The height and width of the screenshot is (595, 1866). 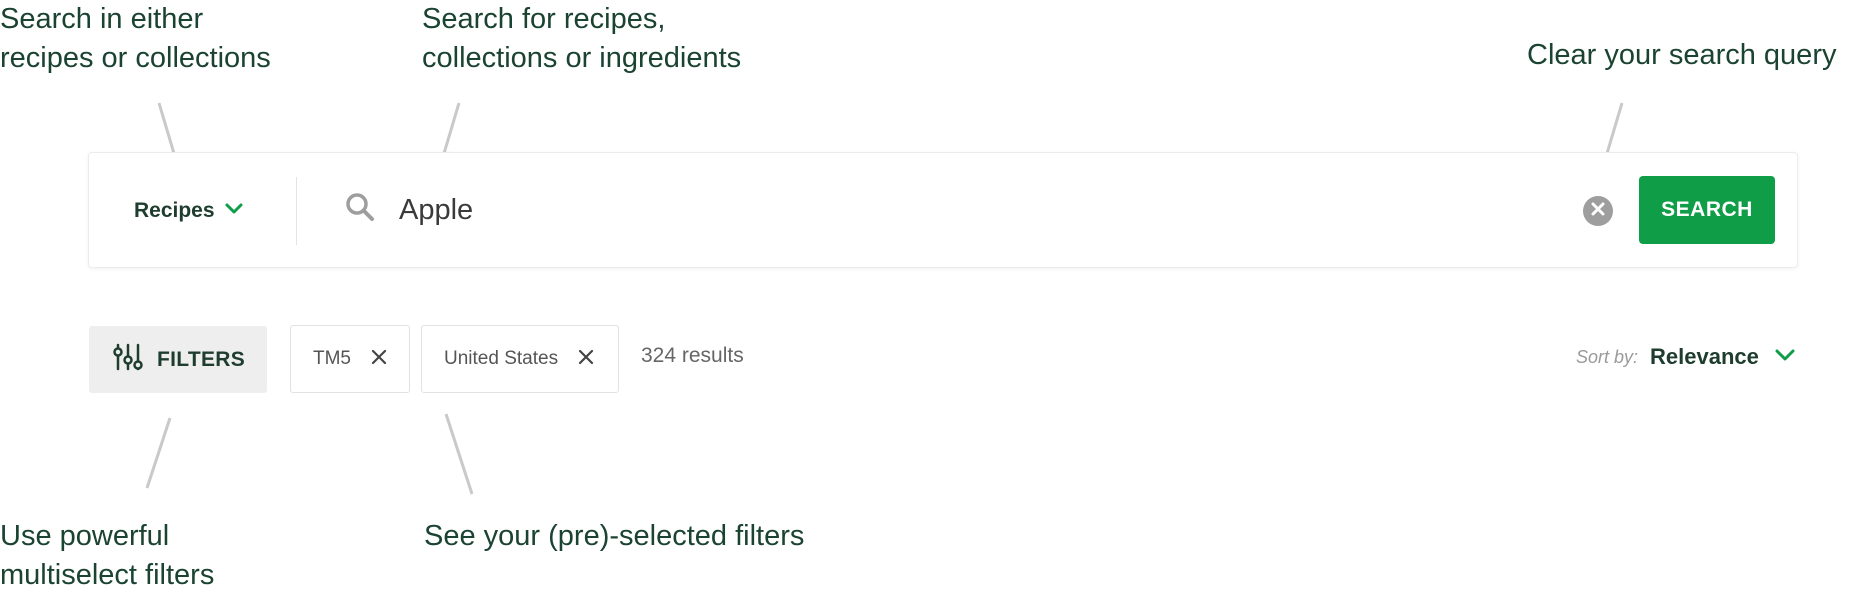 I want to click on sliders-icon, so click(x=128, y=359).